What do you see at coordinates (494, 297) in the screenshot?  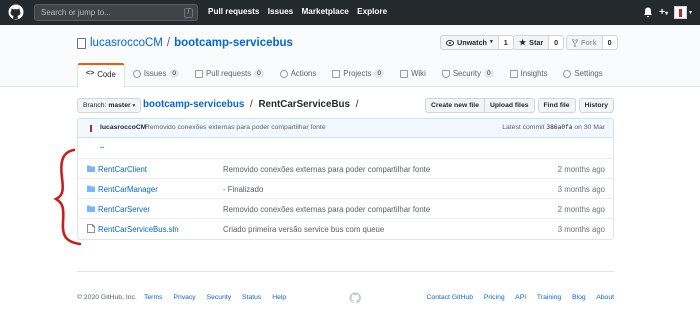 I see `footer-link-pricing: Pricing` at bounding box center [494, 297].